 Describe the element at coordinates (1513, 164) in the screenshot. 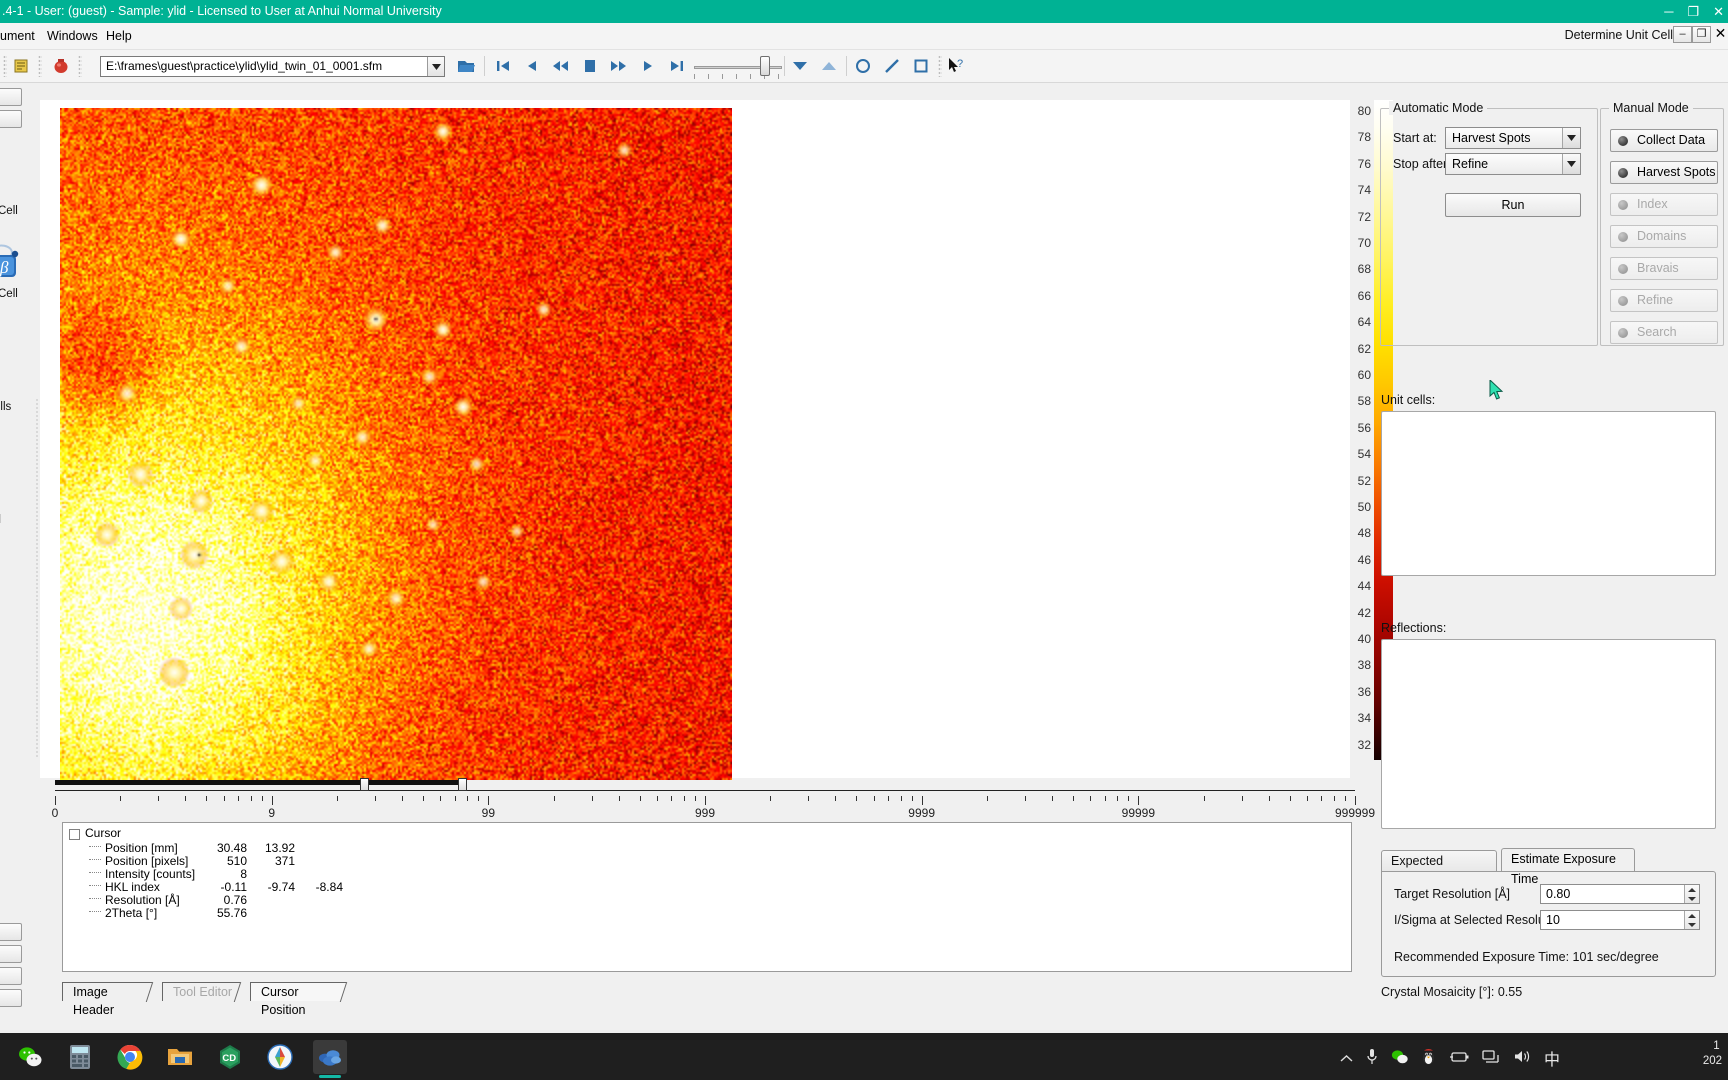

I see `stop-after-combobox: Refine` at that location.